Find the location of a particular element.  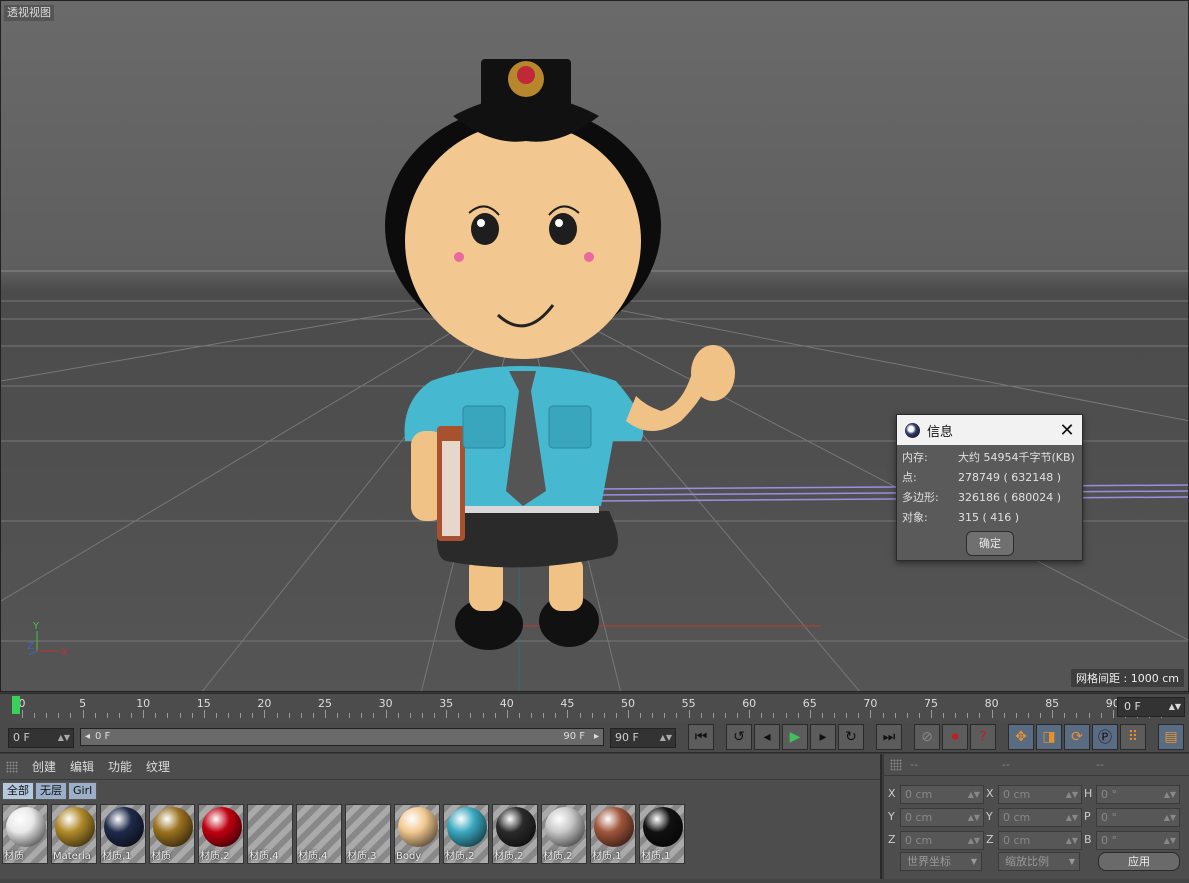

status-bar is located at coordinates (594, 881).